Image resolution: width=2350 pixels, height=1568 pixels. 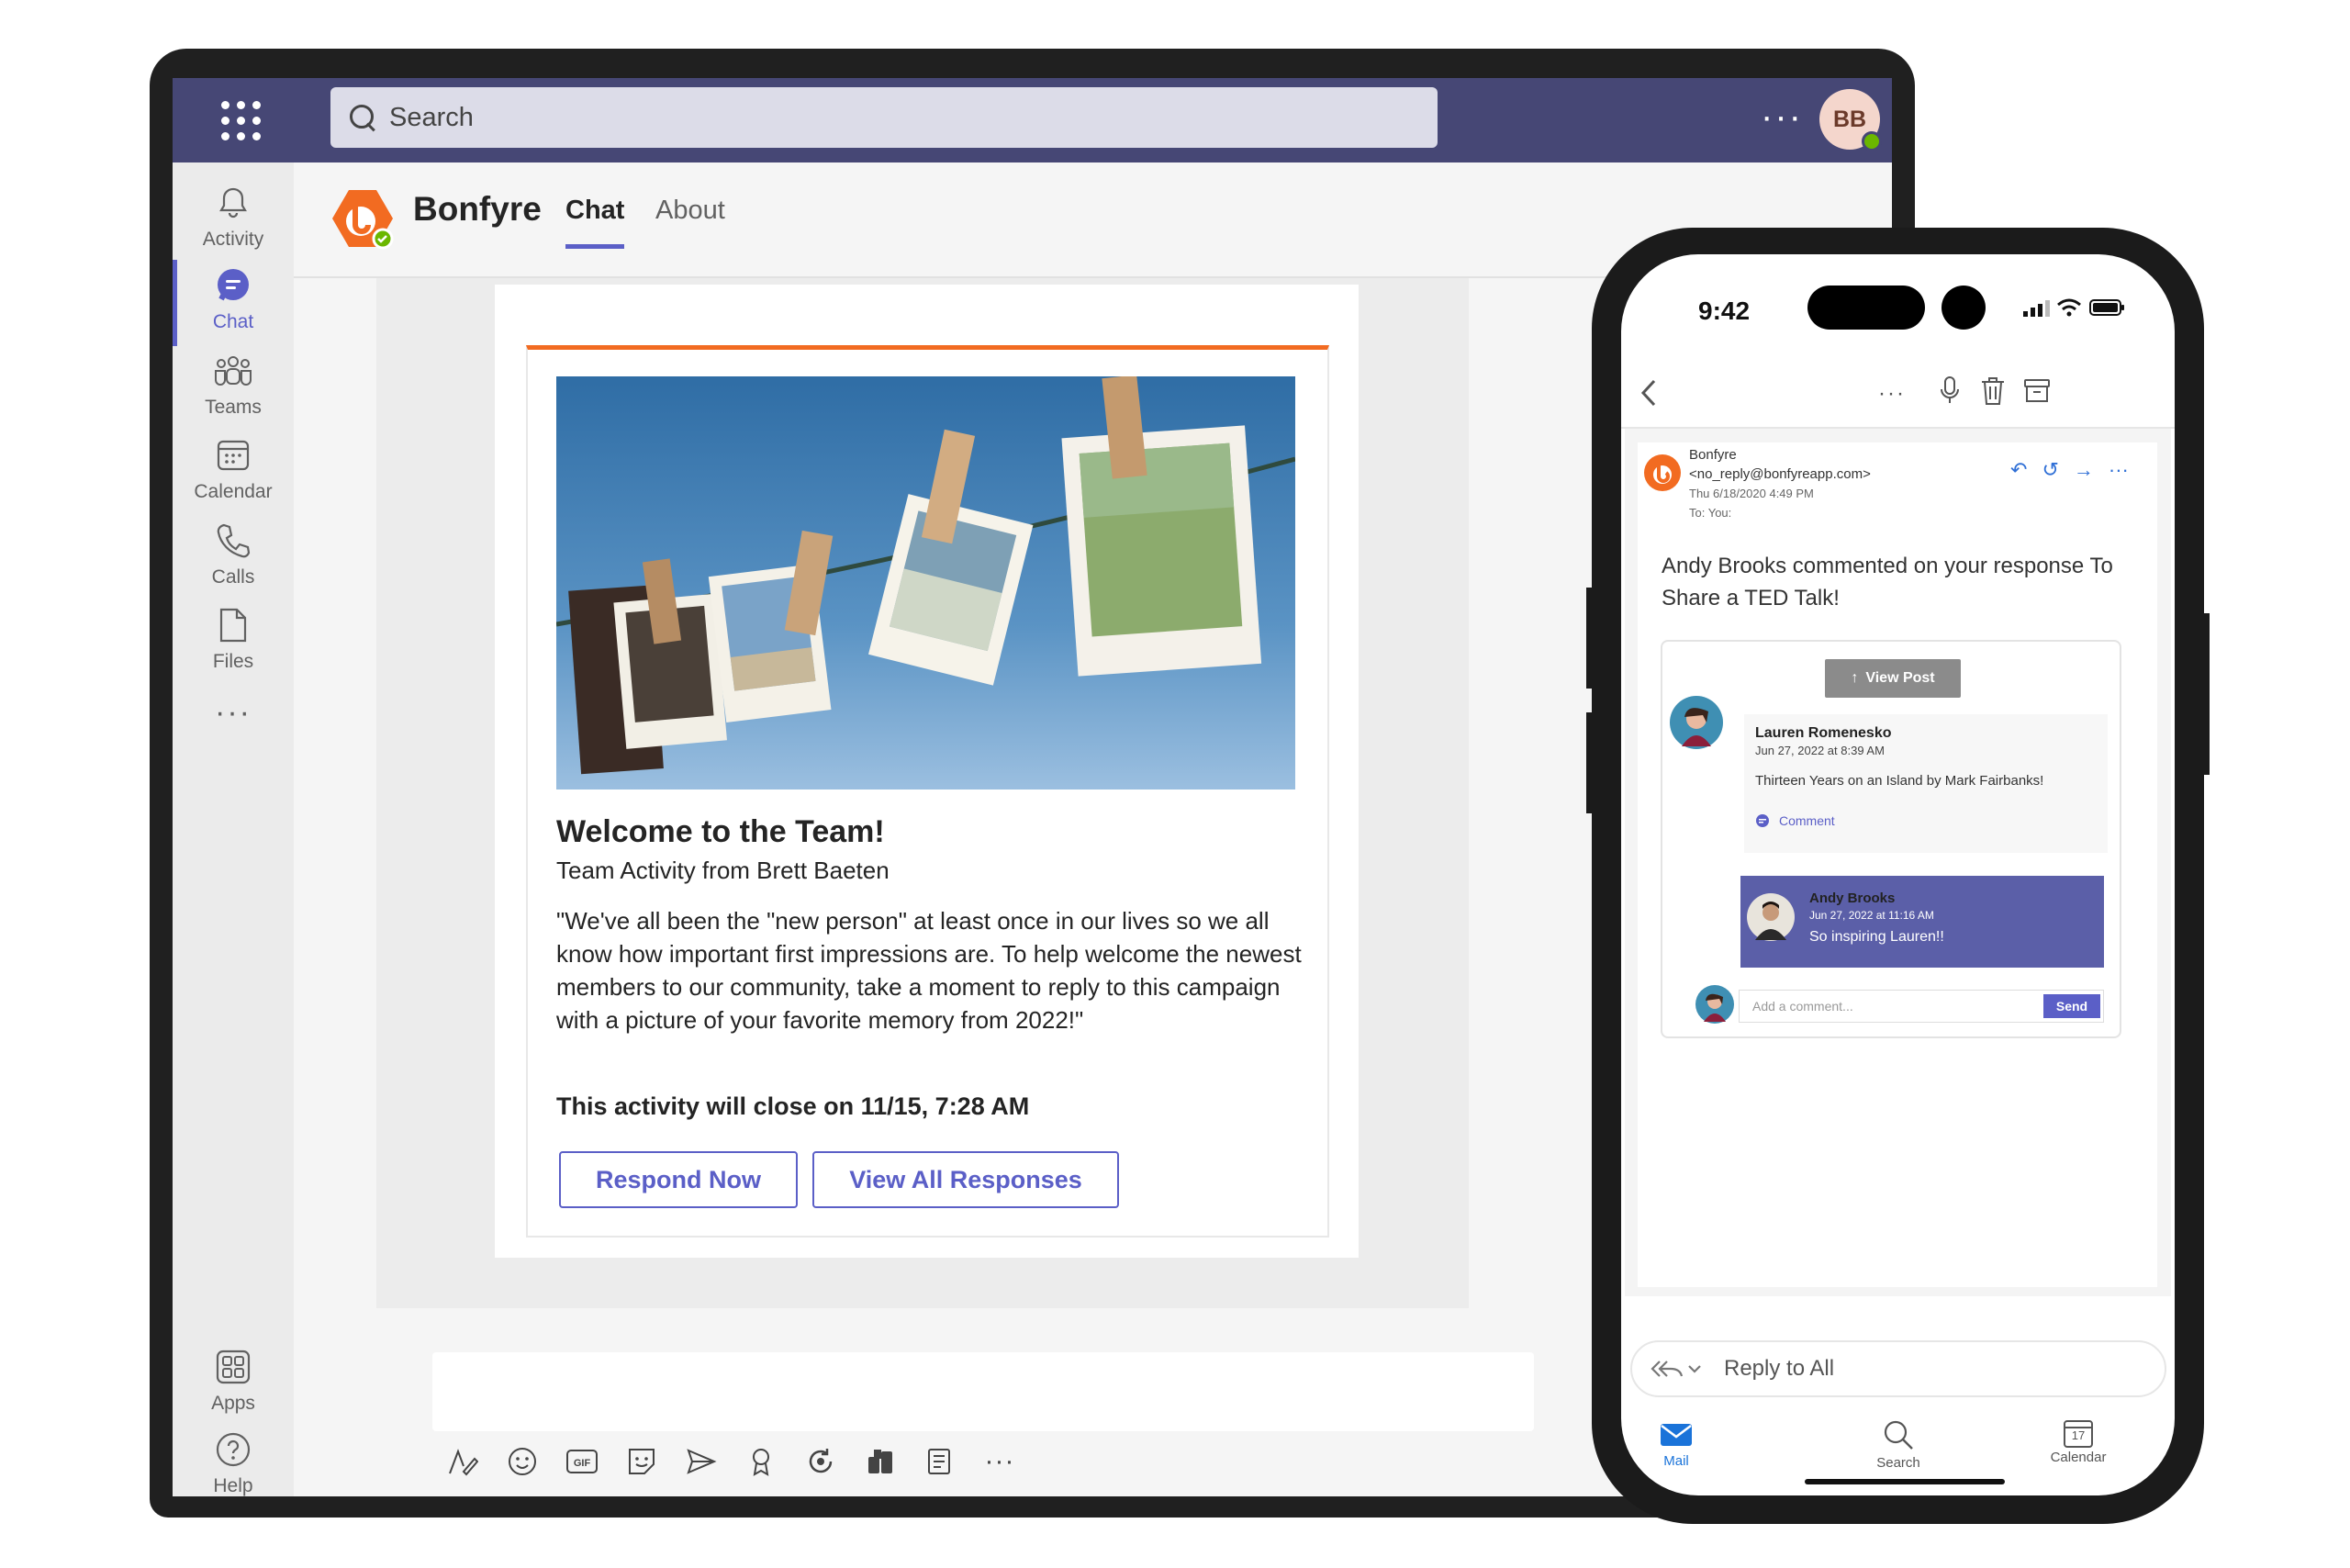 I want to click on rail-label: Files, so click(x=233, y=661).